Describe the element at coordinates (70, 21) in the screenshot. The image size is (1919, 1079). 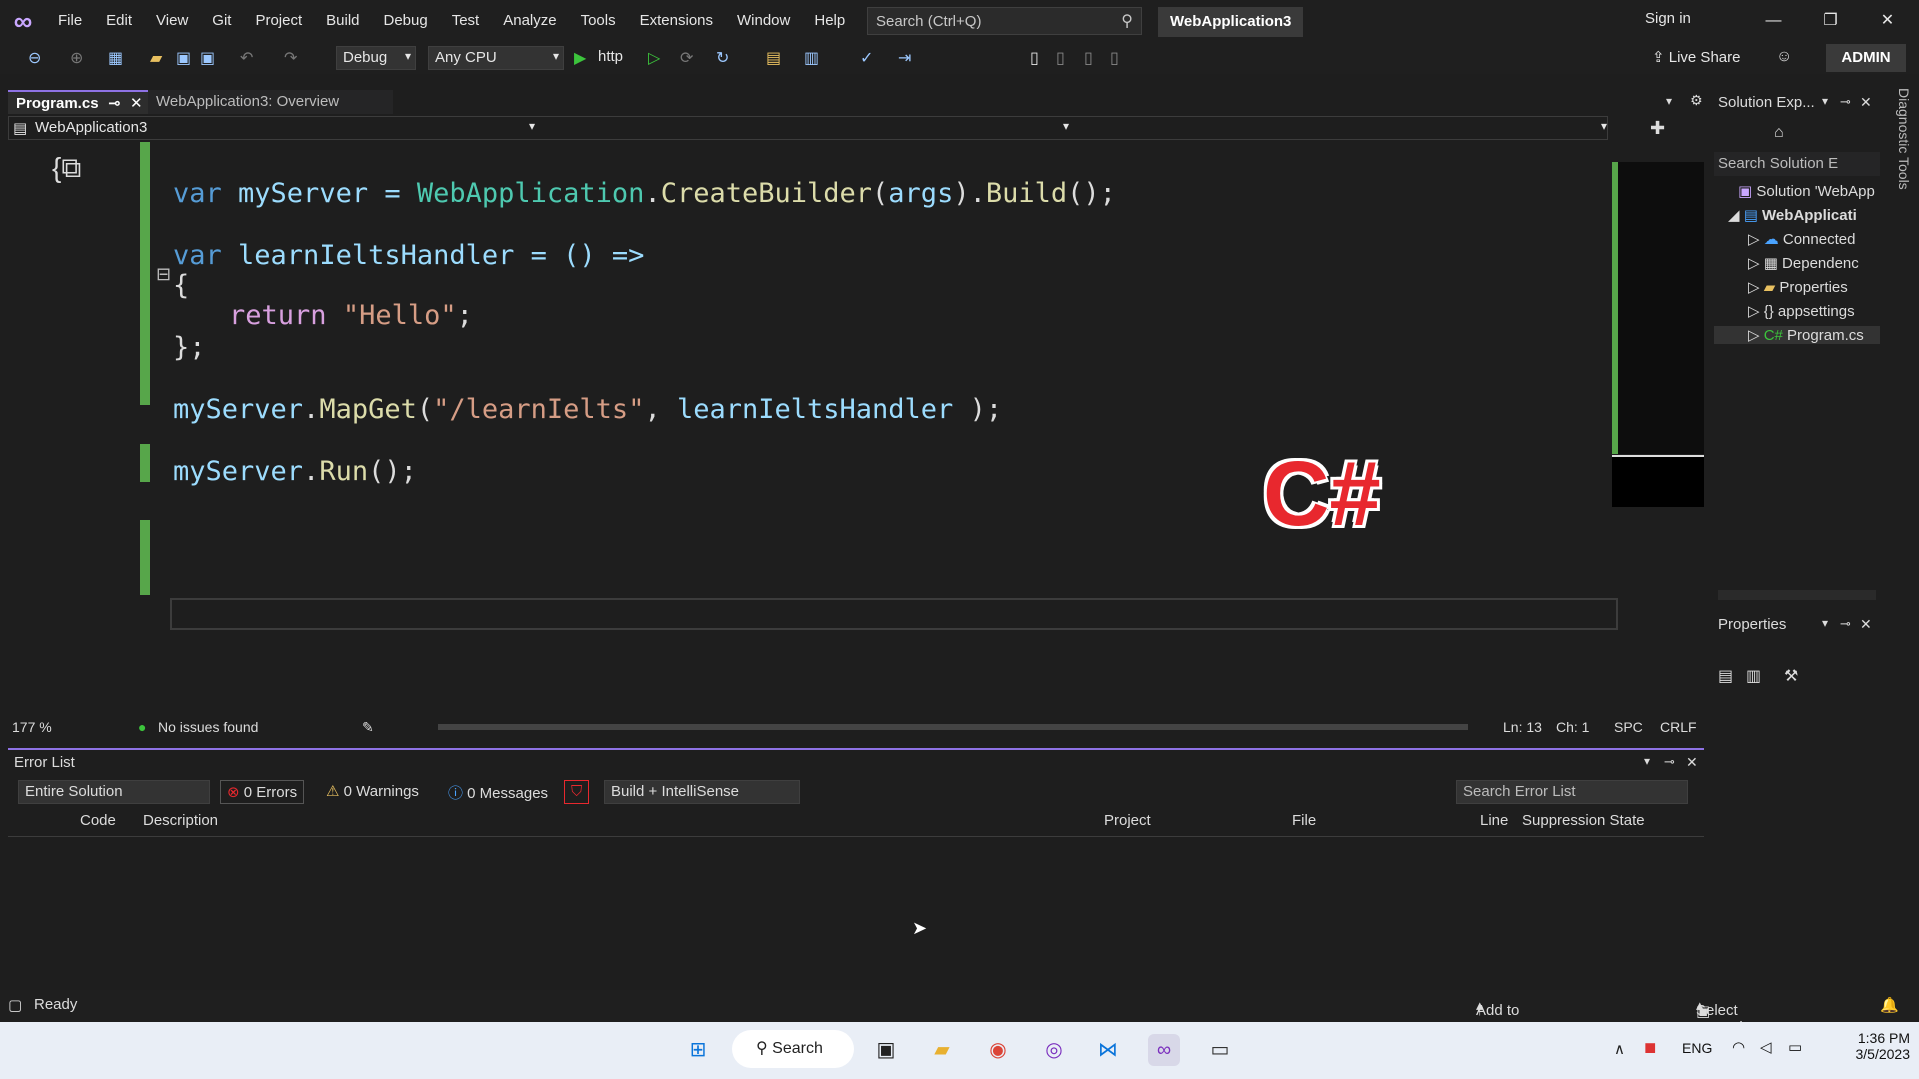
I see `menu-file: File` at that location.